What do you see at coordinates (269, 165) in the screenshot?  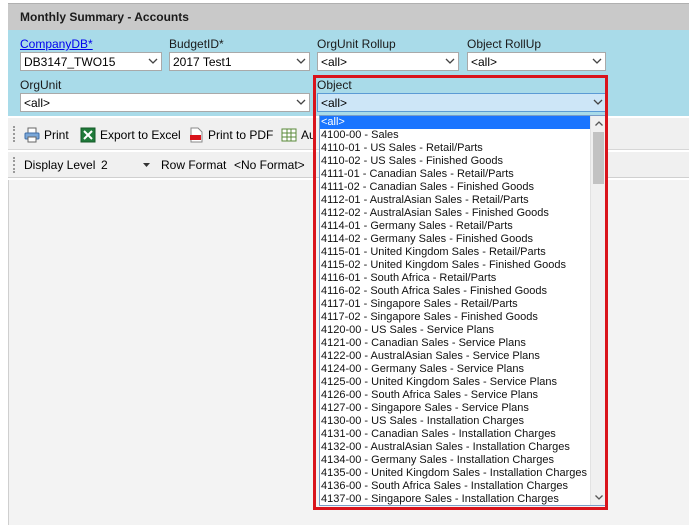 I see `row-format-value: <No Format>` at bounding box center [269, 165].